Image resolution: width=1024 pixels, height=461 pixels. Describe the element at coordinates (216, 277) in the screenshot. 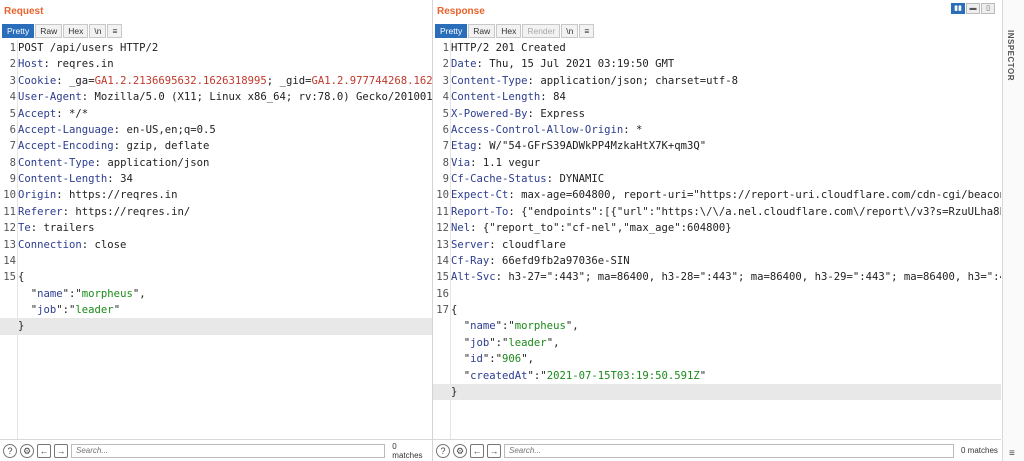

I see `code-line: 15{` at that location.